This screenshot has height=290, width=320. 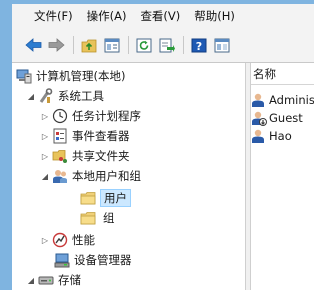 I want to click on show-hide-tree-icon, so click(x=111, y=45).